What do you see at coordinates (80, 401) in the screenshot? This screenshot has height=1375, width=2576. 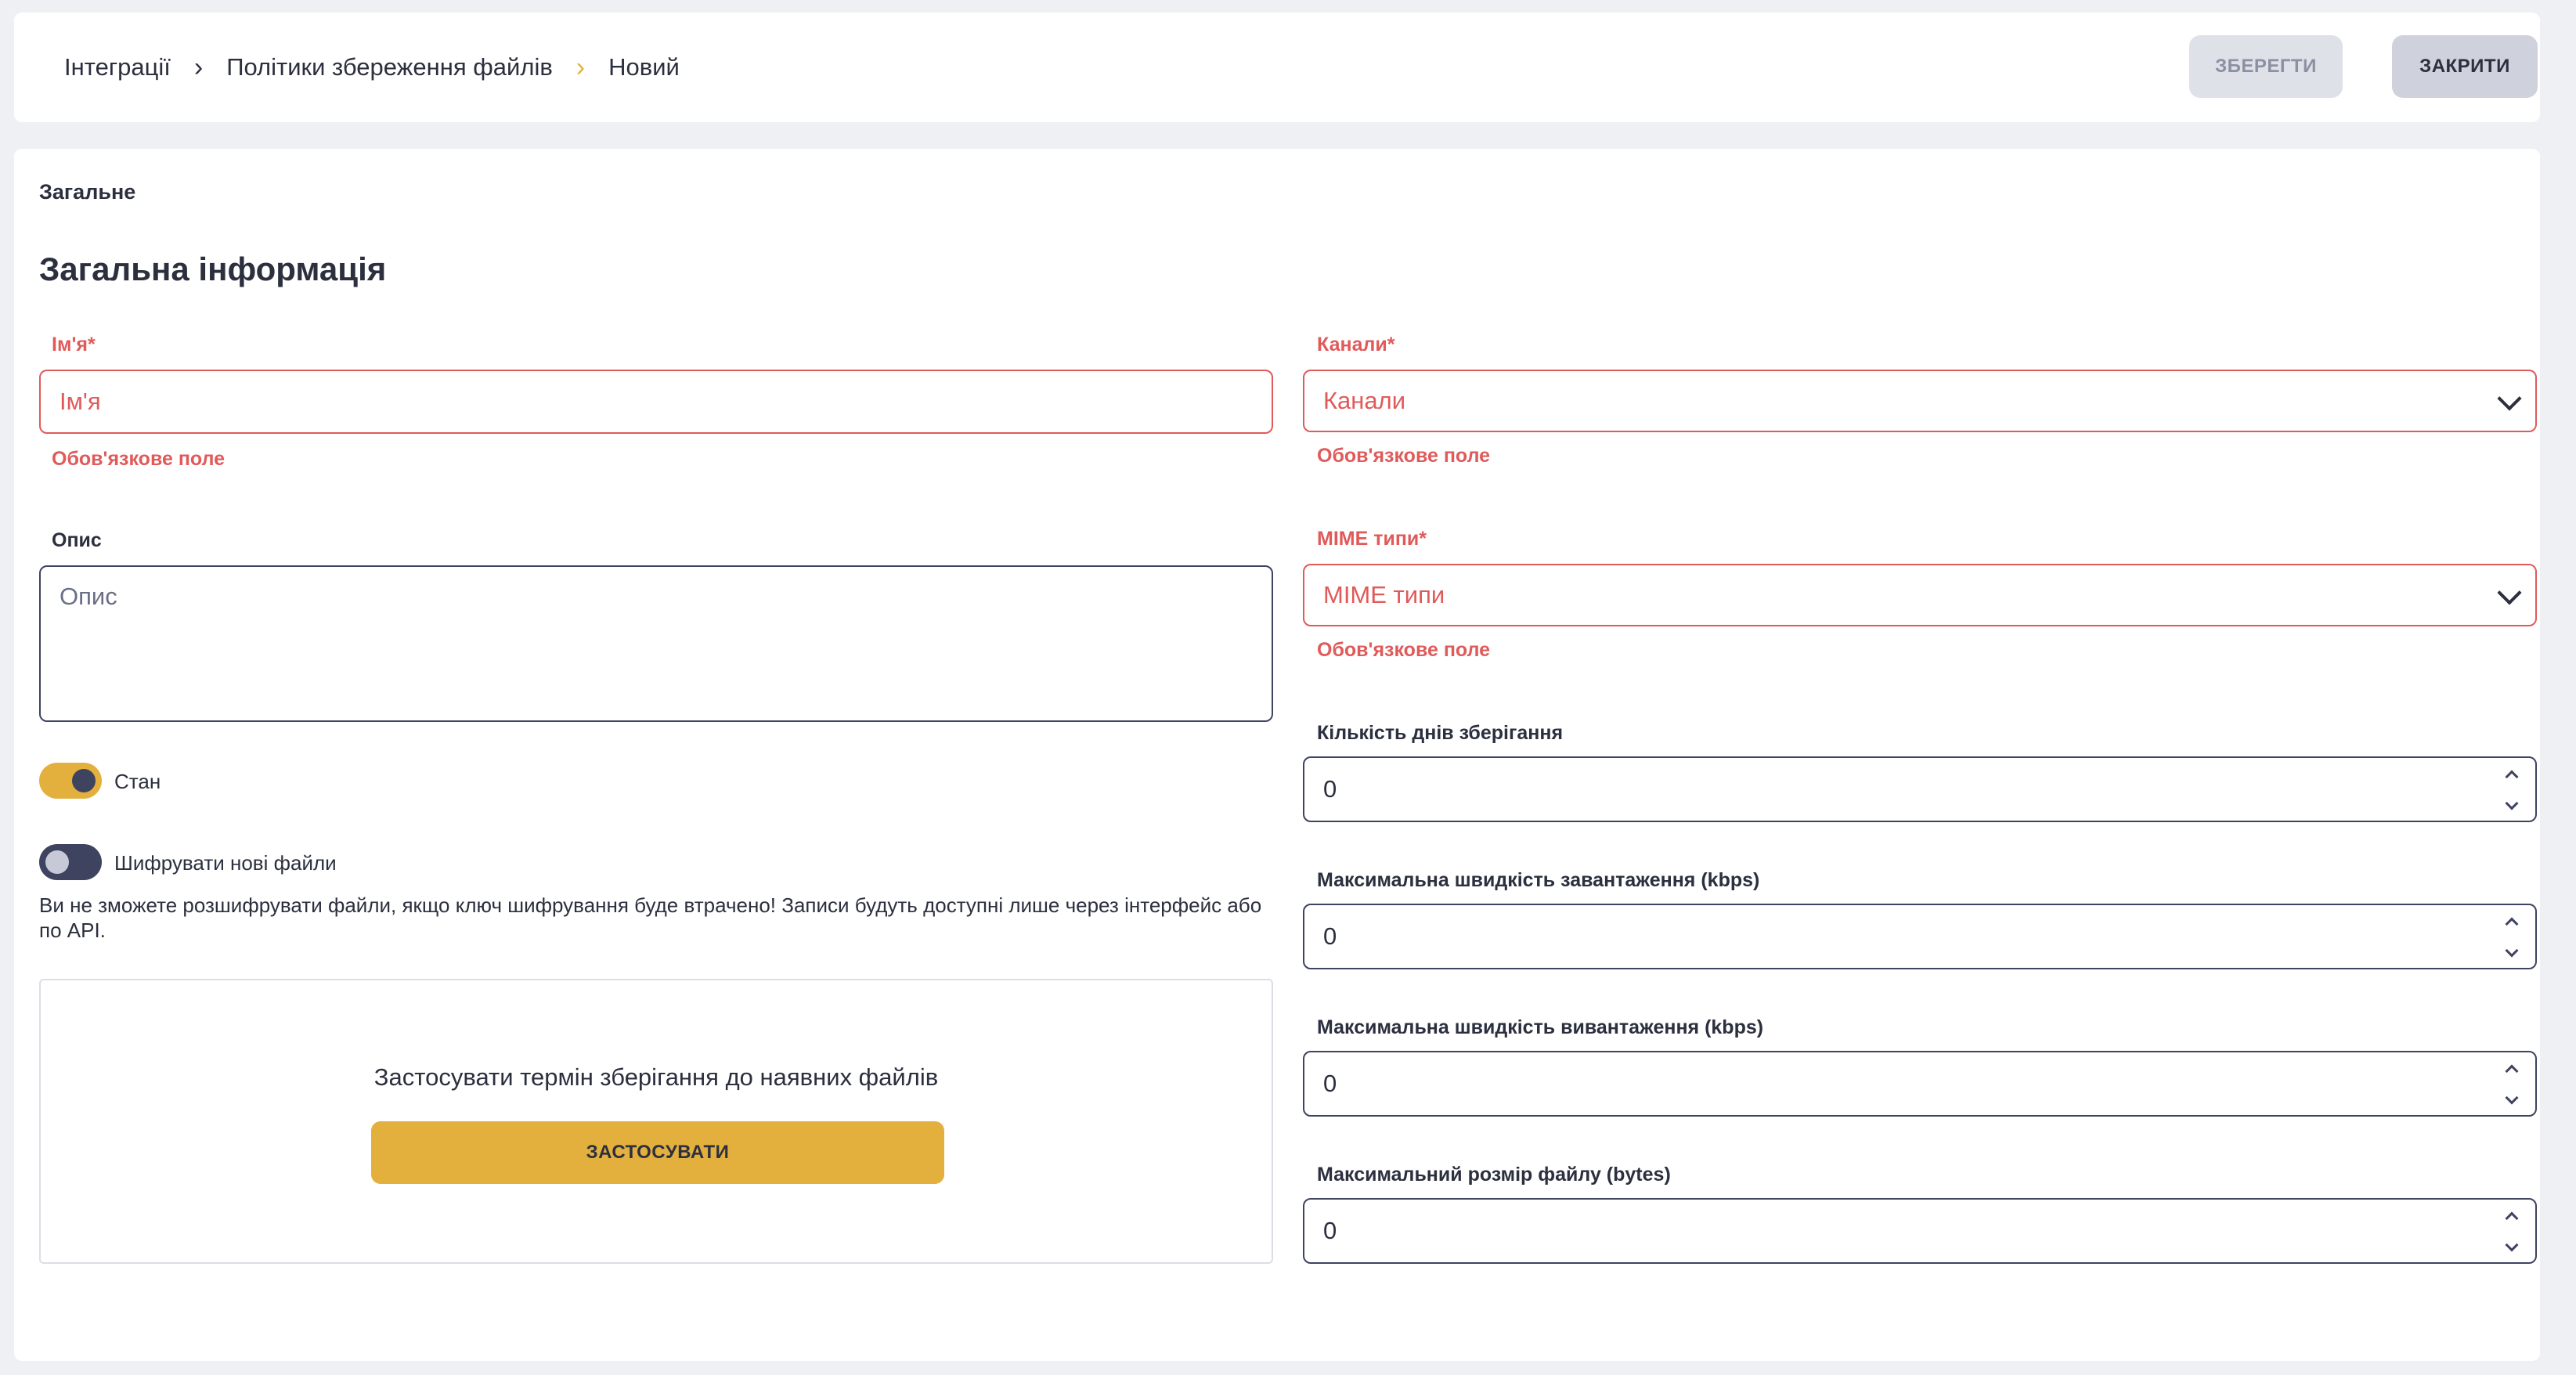 I see `name-placeholder: Ім'я` at bounding box center [80, 401].